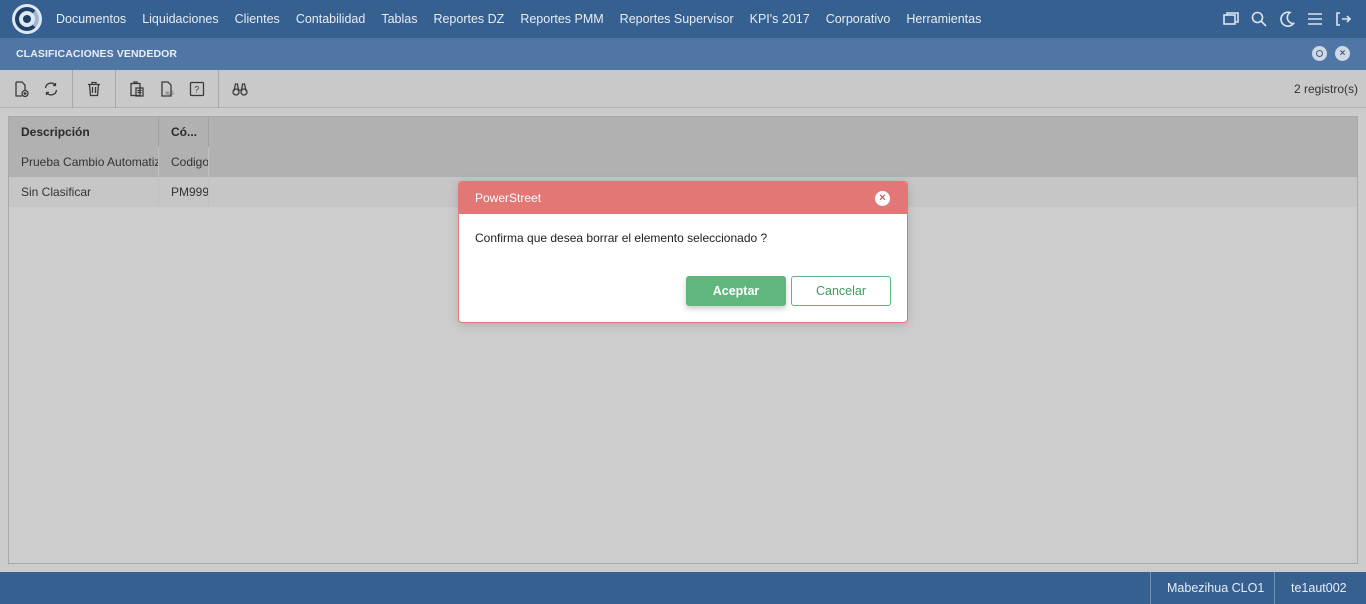 This screenshot has width=1366, height=604. I want to click on window-titlebar: CLASIFICACIONES VENDEDOR ×, so click(683, 54).